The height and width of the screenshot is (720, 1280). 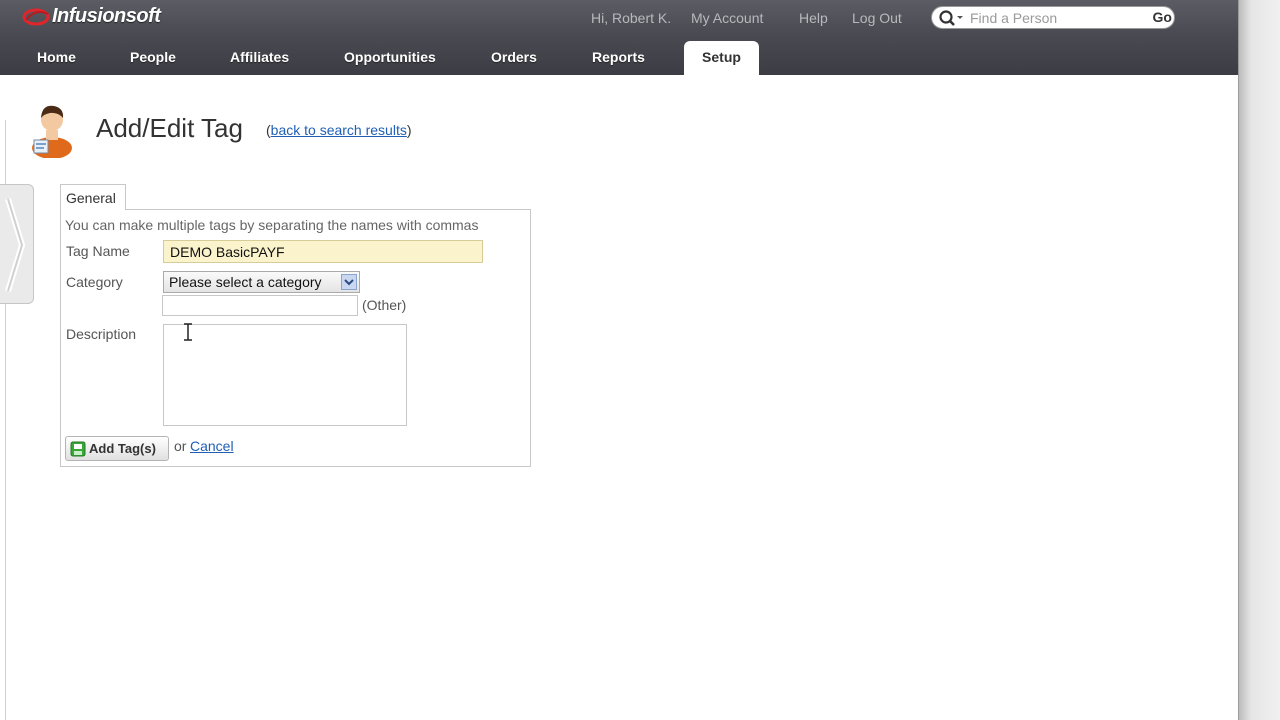 What do you see at coordinates (631, 18) in the screenshot?
I see `user-greeting: Hi, Robert K.` at bounding box center [631, 18].